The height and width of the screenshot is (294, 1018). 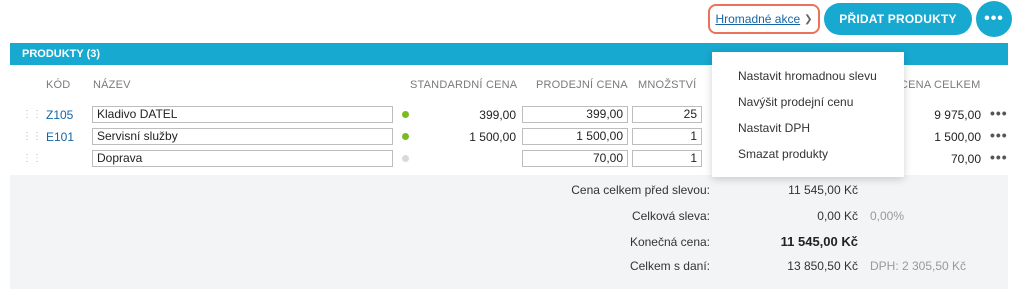 What do you see at coordinates (497, 115) in the screenshot?
I see `standard-price: 399,00` at bounding box center [497, 115].